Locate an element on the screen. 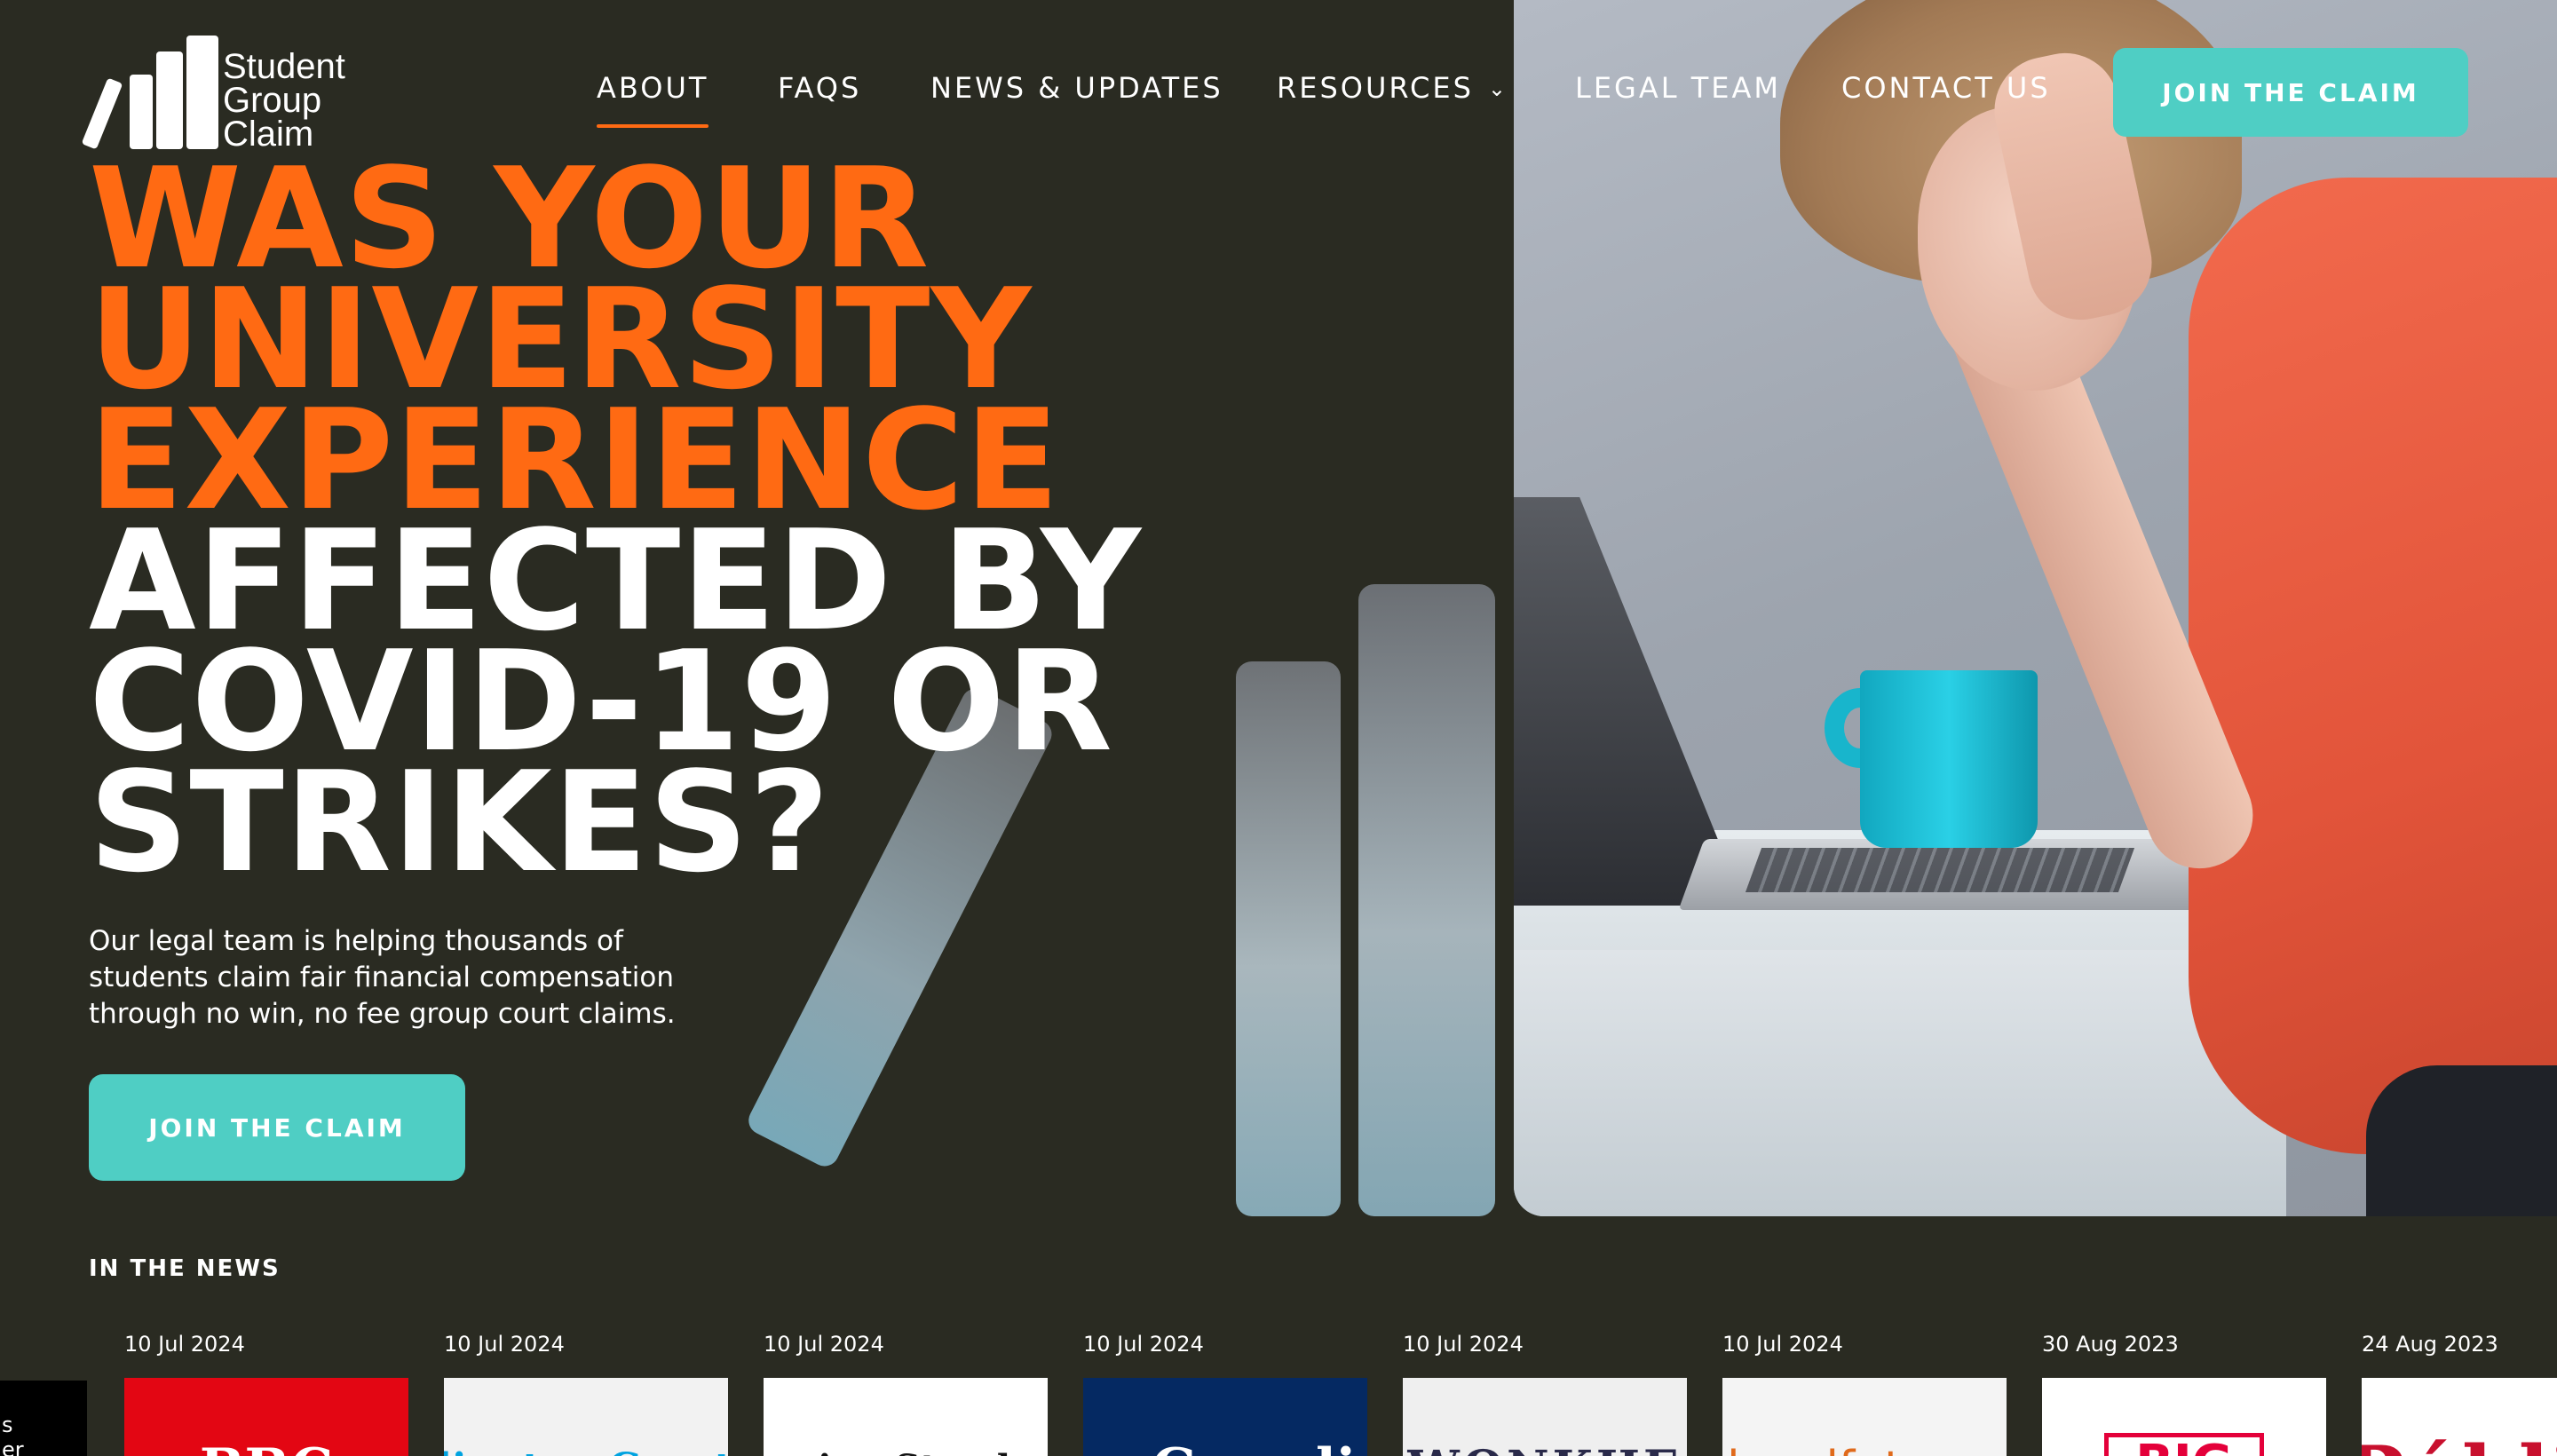 Image resolution: width=2557 pixels, height=1456 pixels. nav-item-legal-team: LEGAL TEAM is located at coordinates (1678, 88).